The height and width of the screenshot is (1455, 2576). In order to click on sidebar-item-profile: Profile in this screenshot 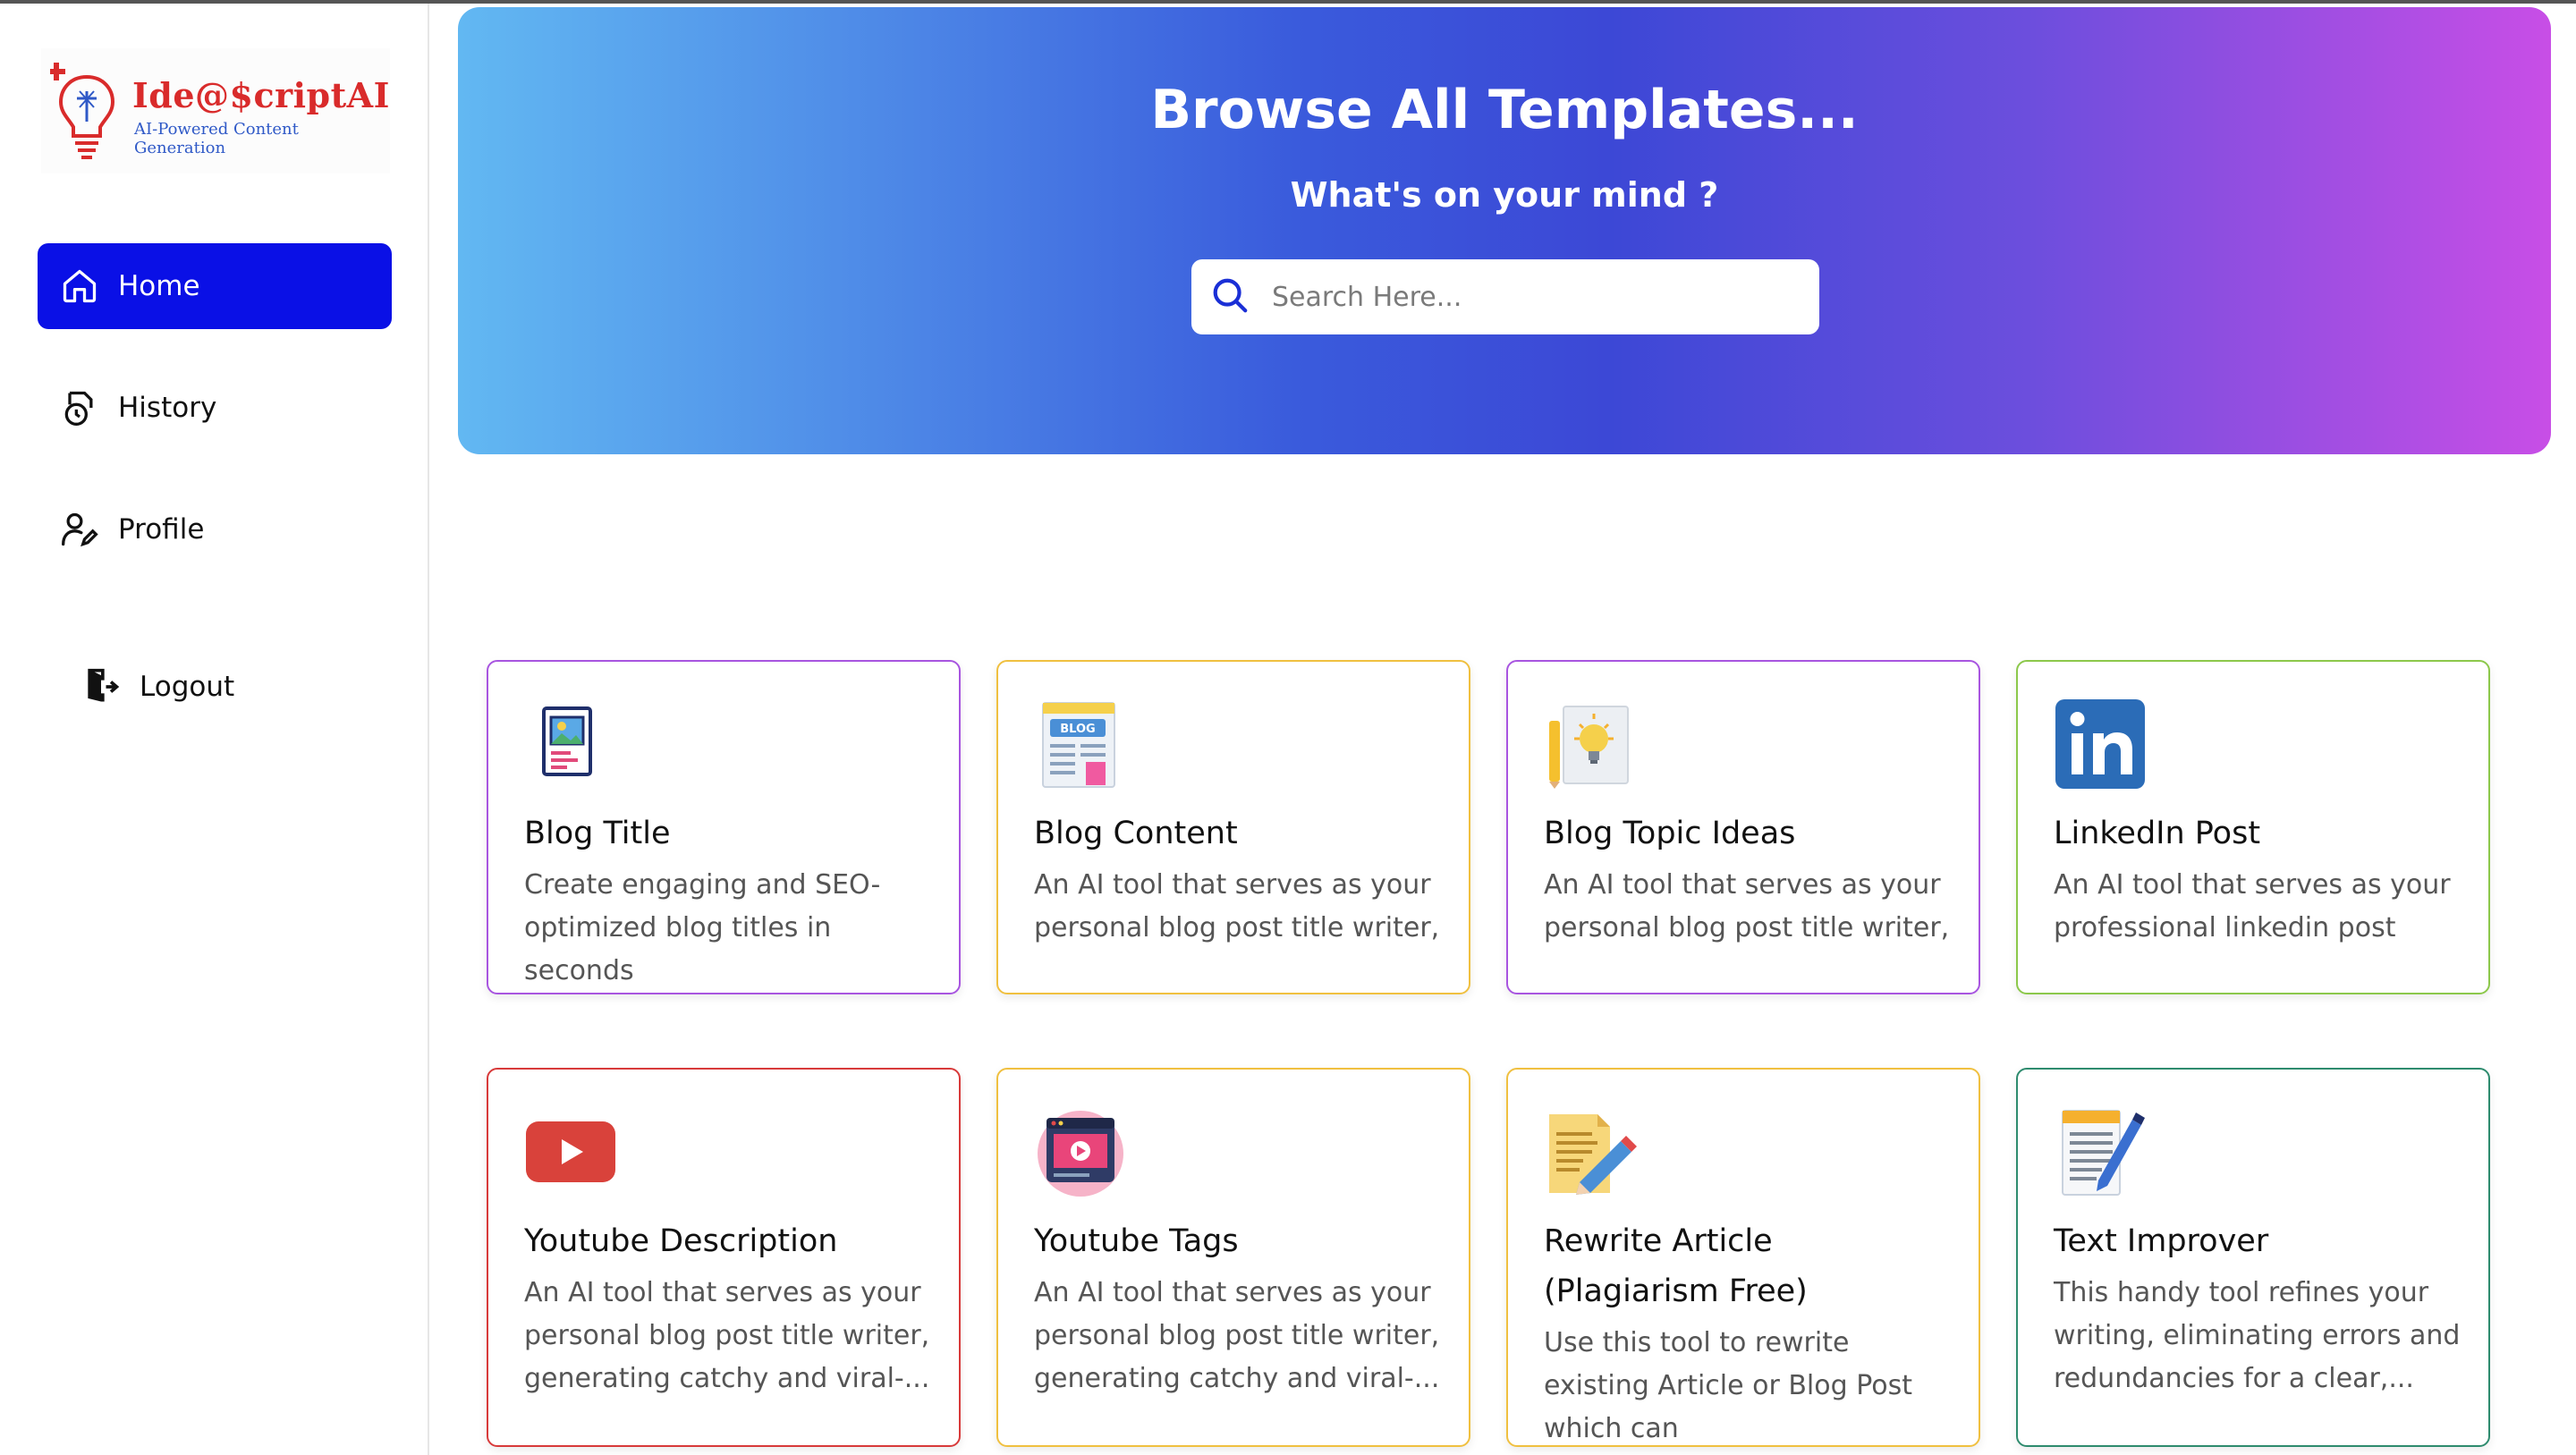, I will do `click(215, 529)`.